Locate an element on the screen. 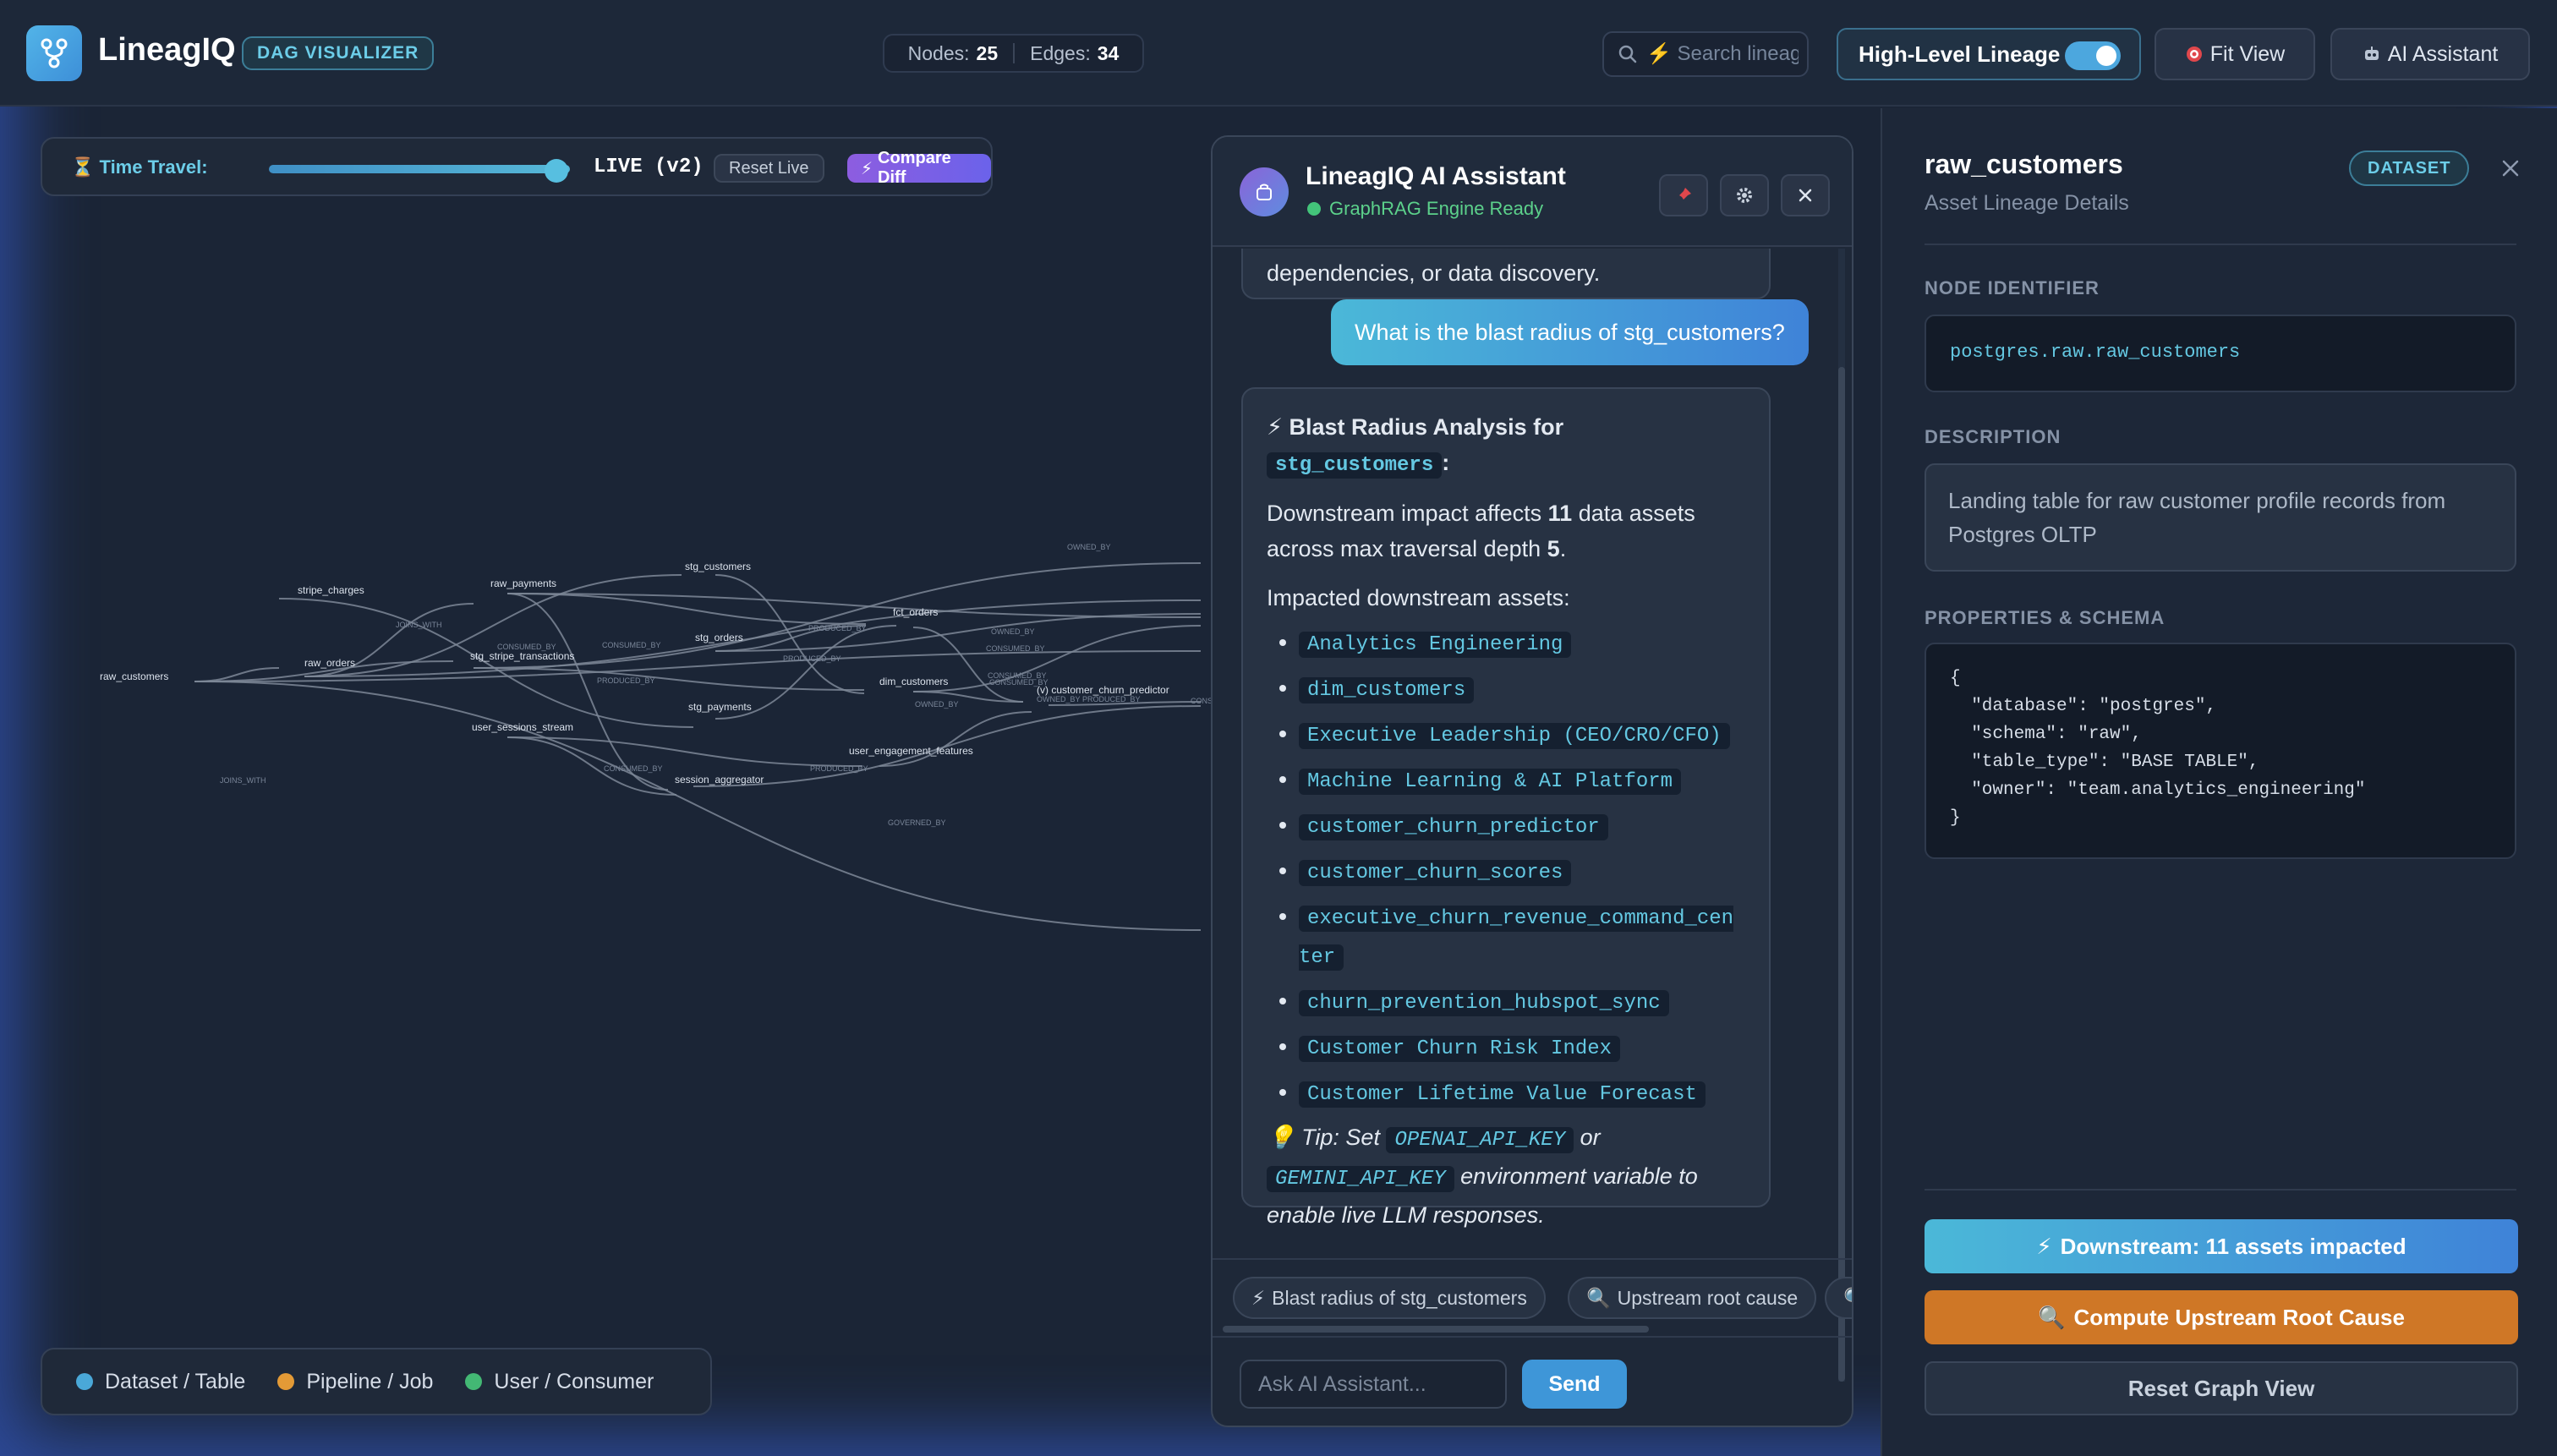 This screenshot has height=1456, width=2557. edges-count: 34 is located at coordinates (1108, 52).